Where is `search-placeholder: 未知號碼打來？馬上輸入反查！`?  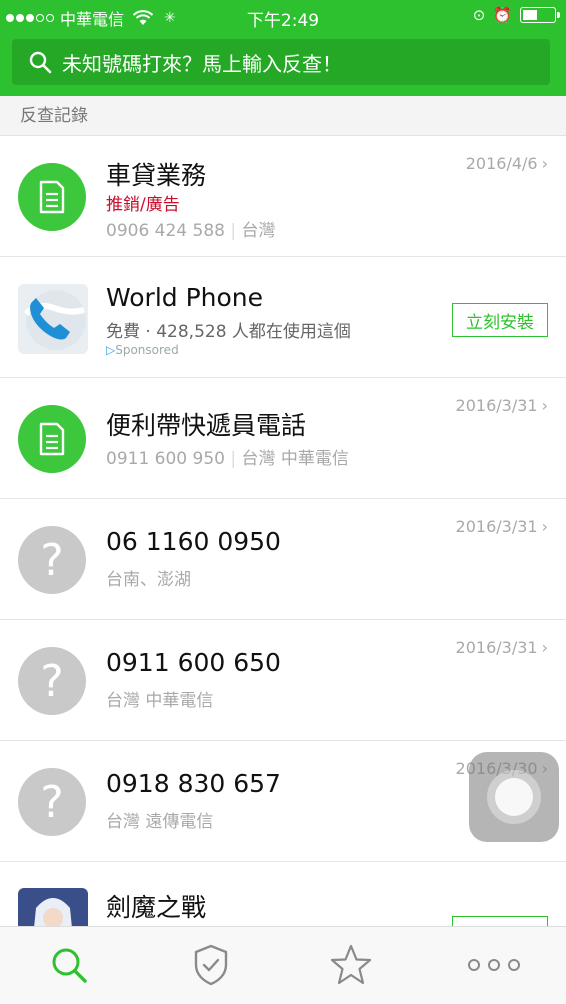
search-placeholder: 未知號碼打來？馬上輸入反查！ is located at coordinates (202, 63).